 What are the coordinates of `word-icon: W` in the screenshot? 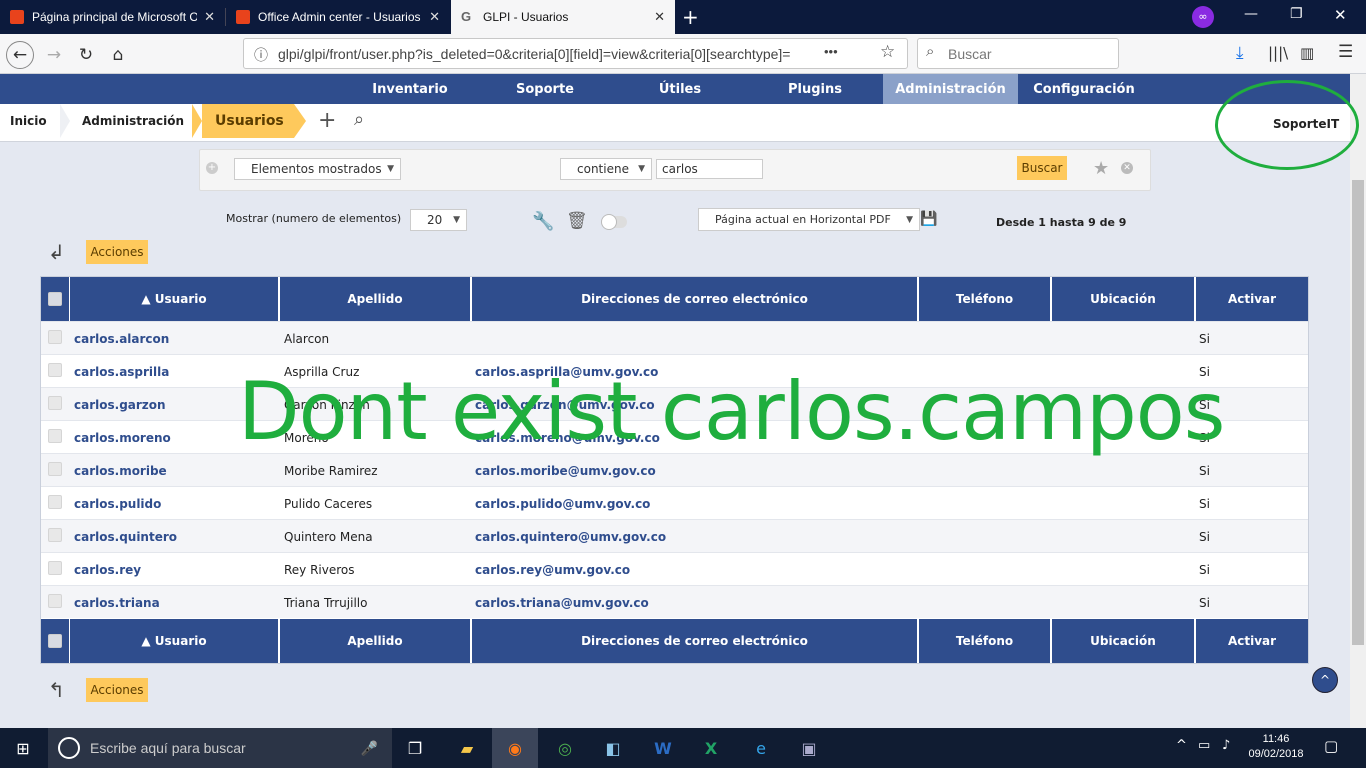 It's located at (663, 748).